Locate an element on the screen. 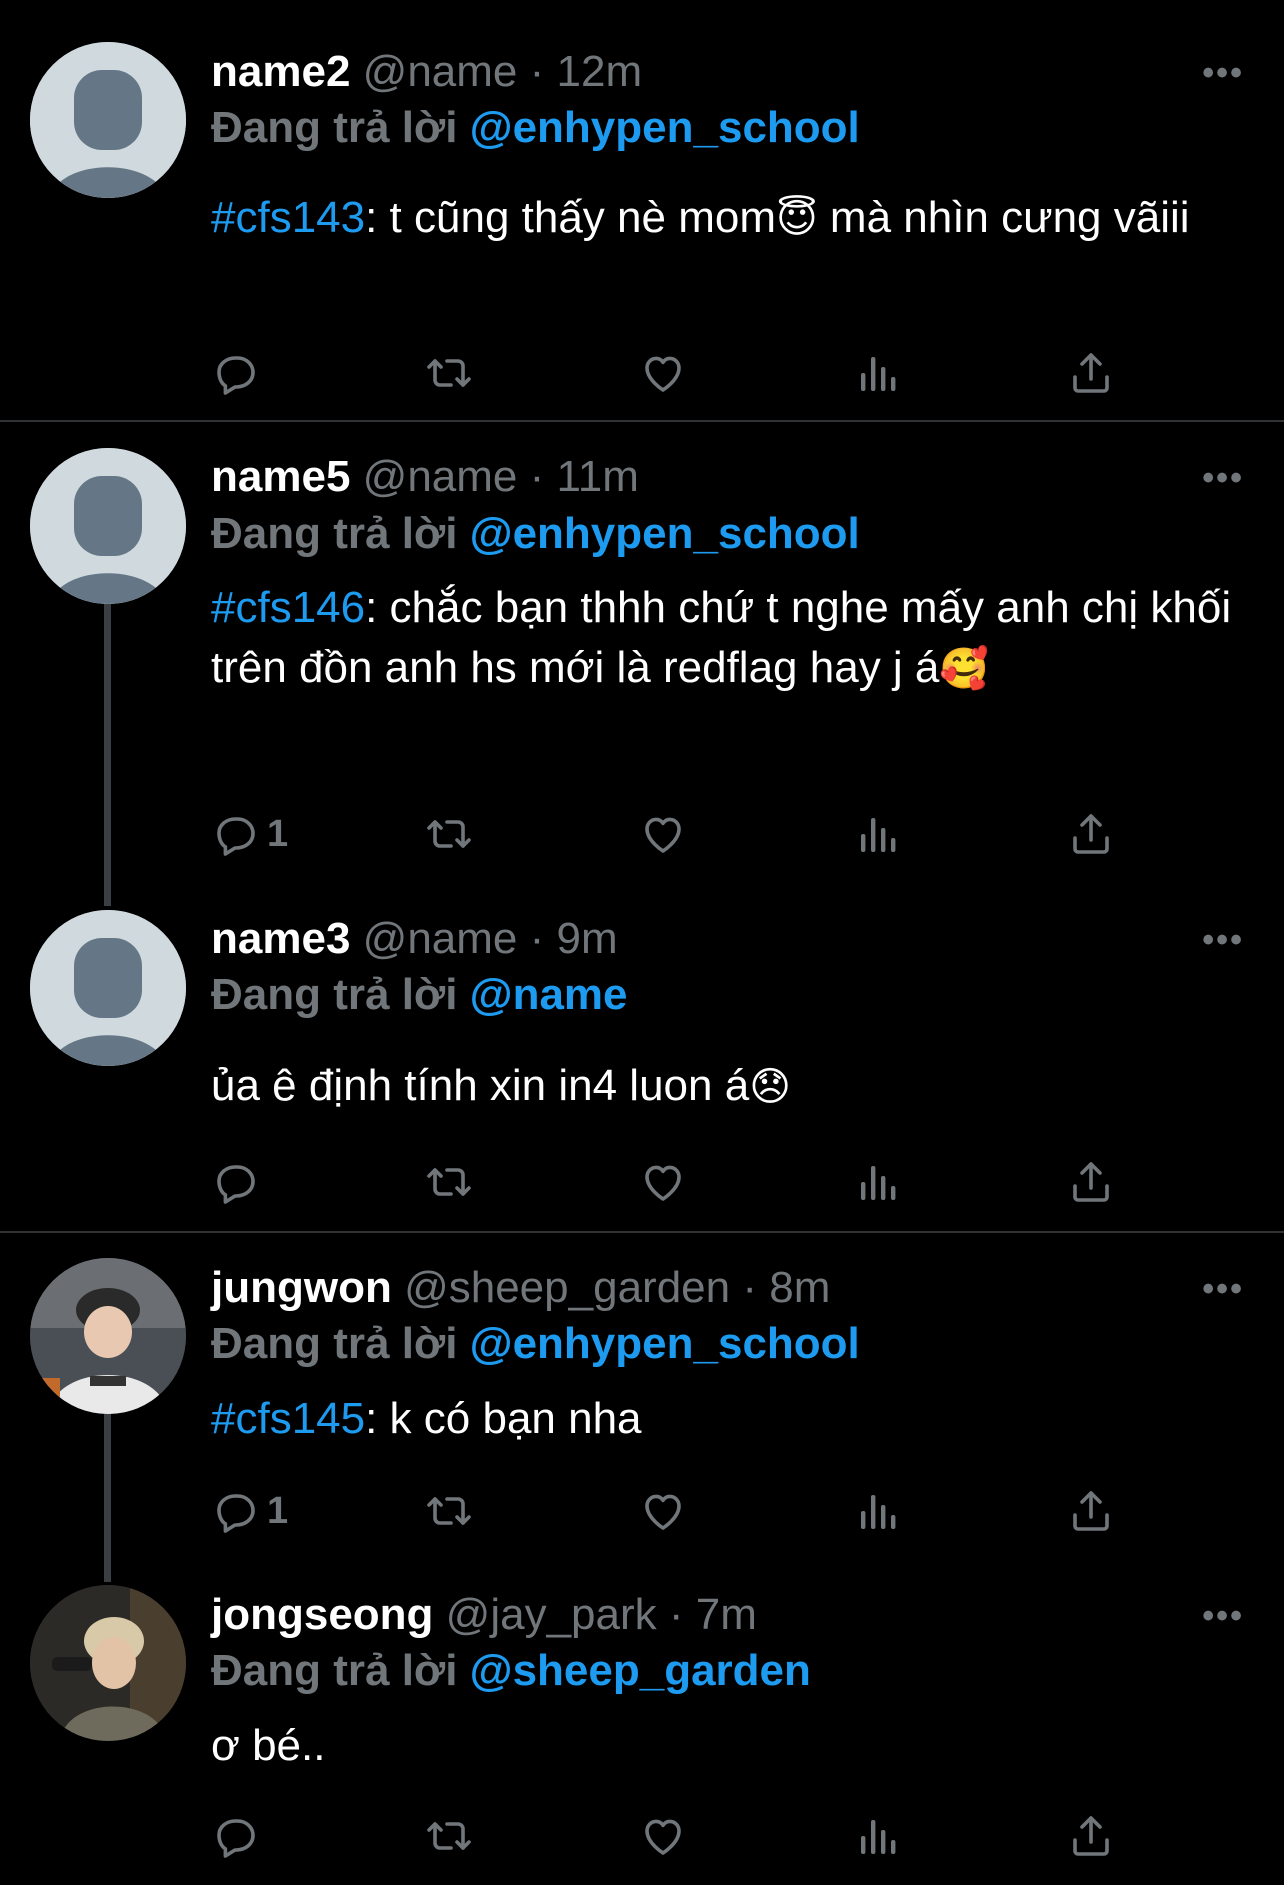 The width and height of the screenshot is (1284, 1885). timestamp: 7m is located at coordinates (726, 1614).